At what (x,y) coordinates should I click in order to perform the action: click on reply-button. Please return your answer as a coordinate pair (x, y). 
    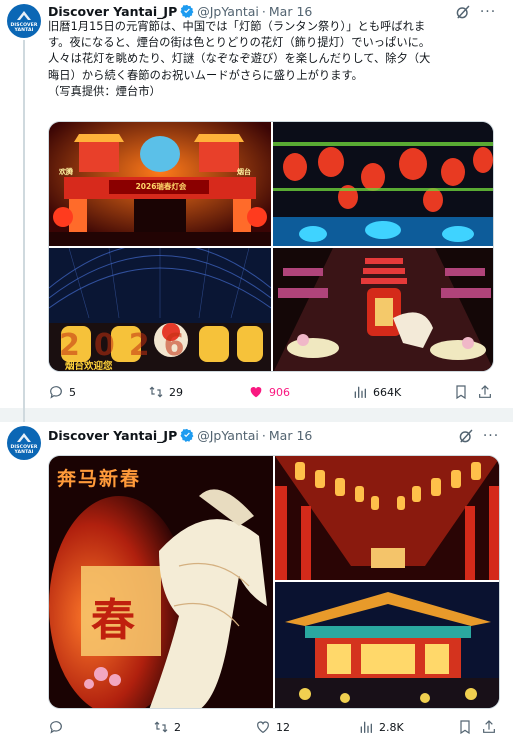
    Looking at the image, I should click on (58, 727).